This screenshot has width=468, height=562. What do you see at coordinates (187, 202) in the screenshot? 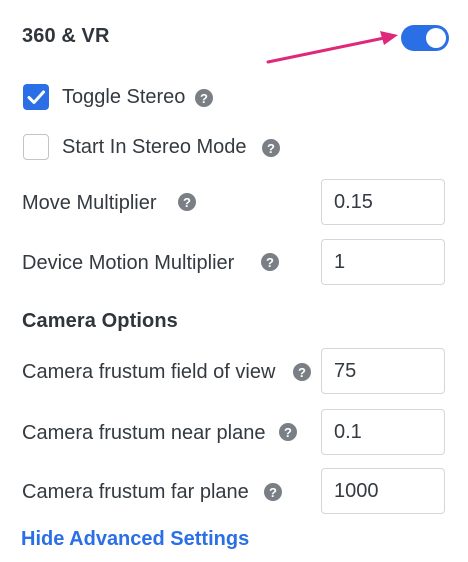
I see `move-multiplier-help-icon: ?` at bounding box center [187, 202].